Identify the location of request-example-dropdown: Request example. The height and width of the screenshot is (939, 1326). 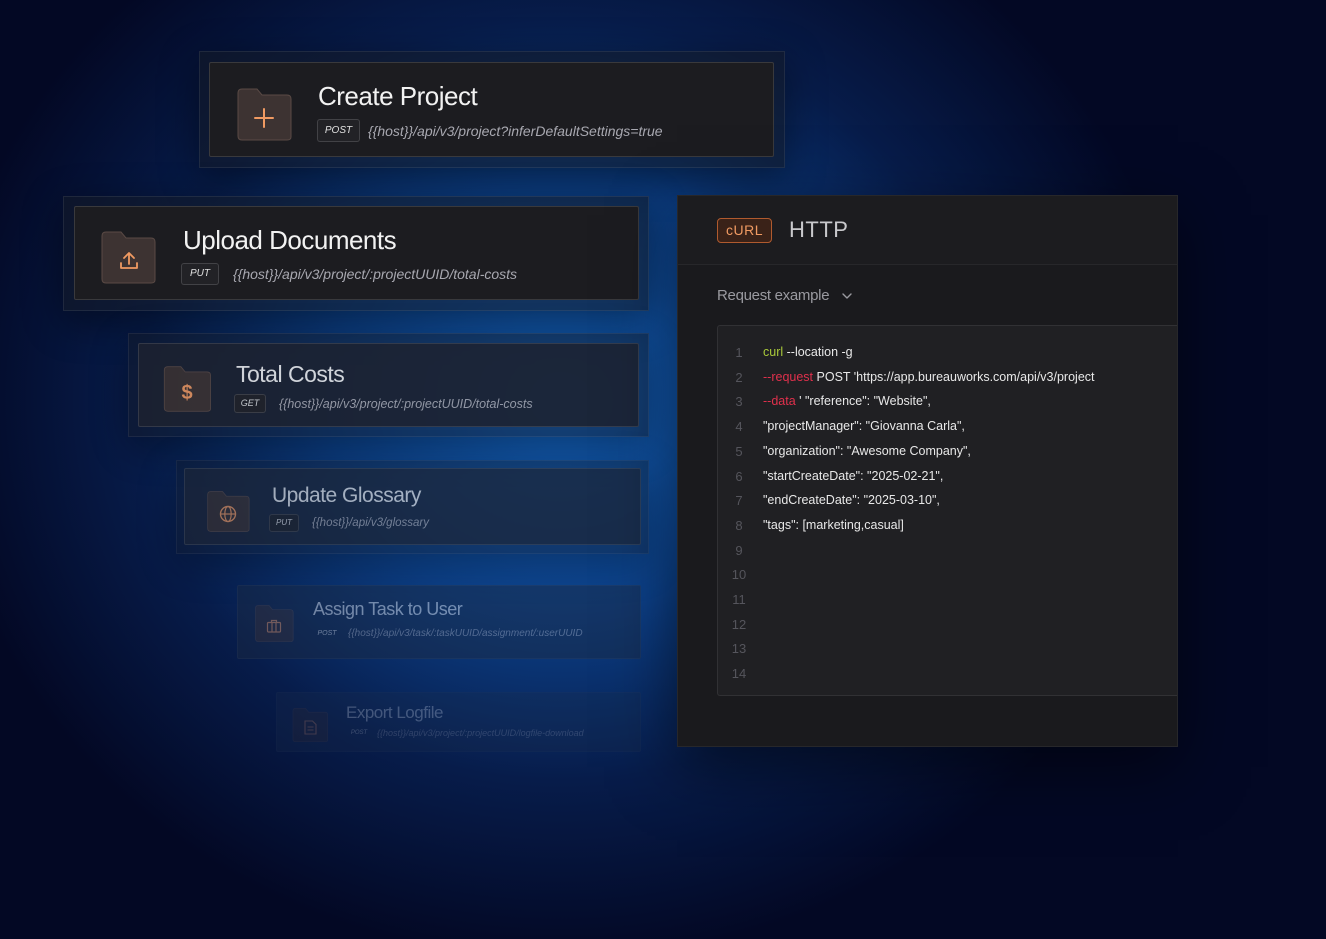
(773, 295).